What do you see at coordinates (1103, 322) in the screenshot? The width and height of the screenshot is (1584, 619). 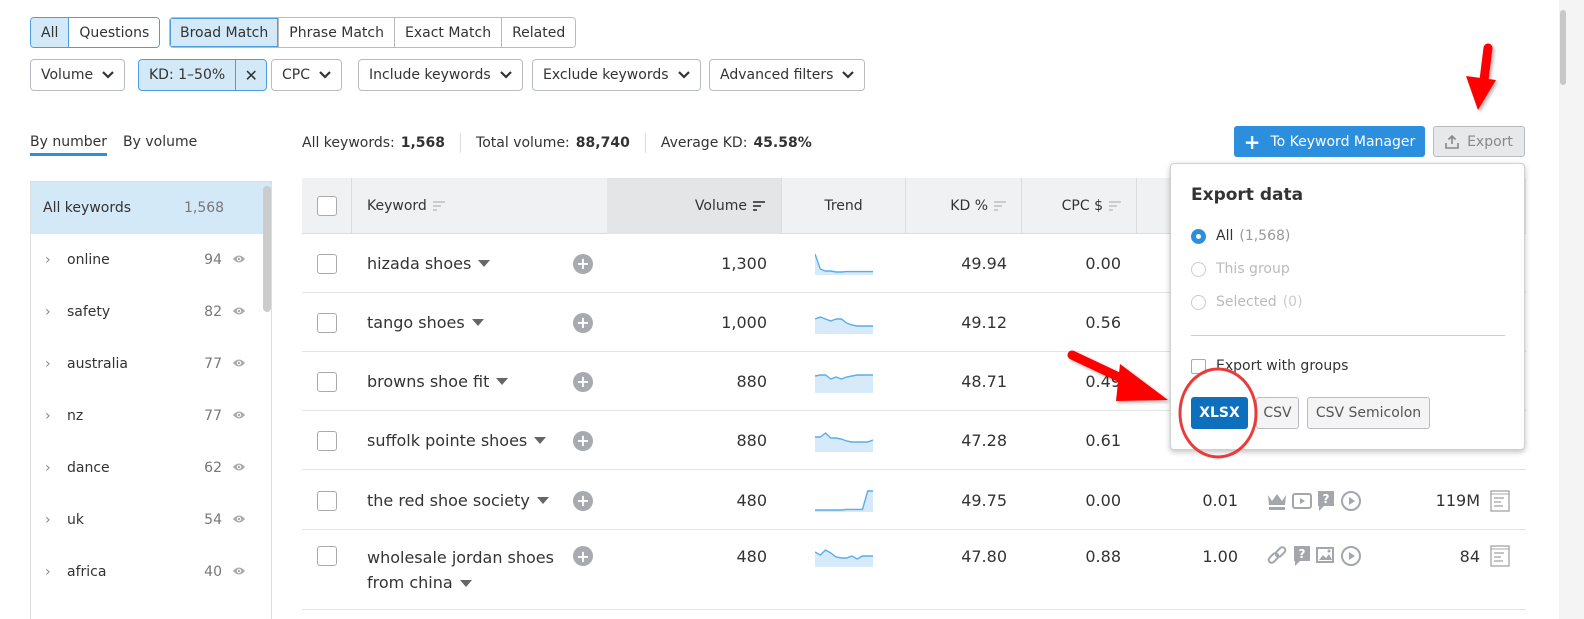 I see `cpc-cell: 0.56` at bounding box center [1103, 322].